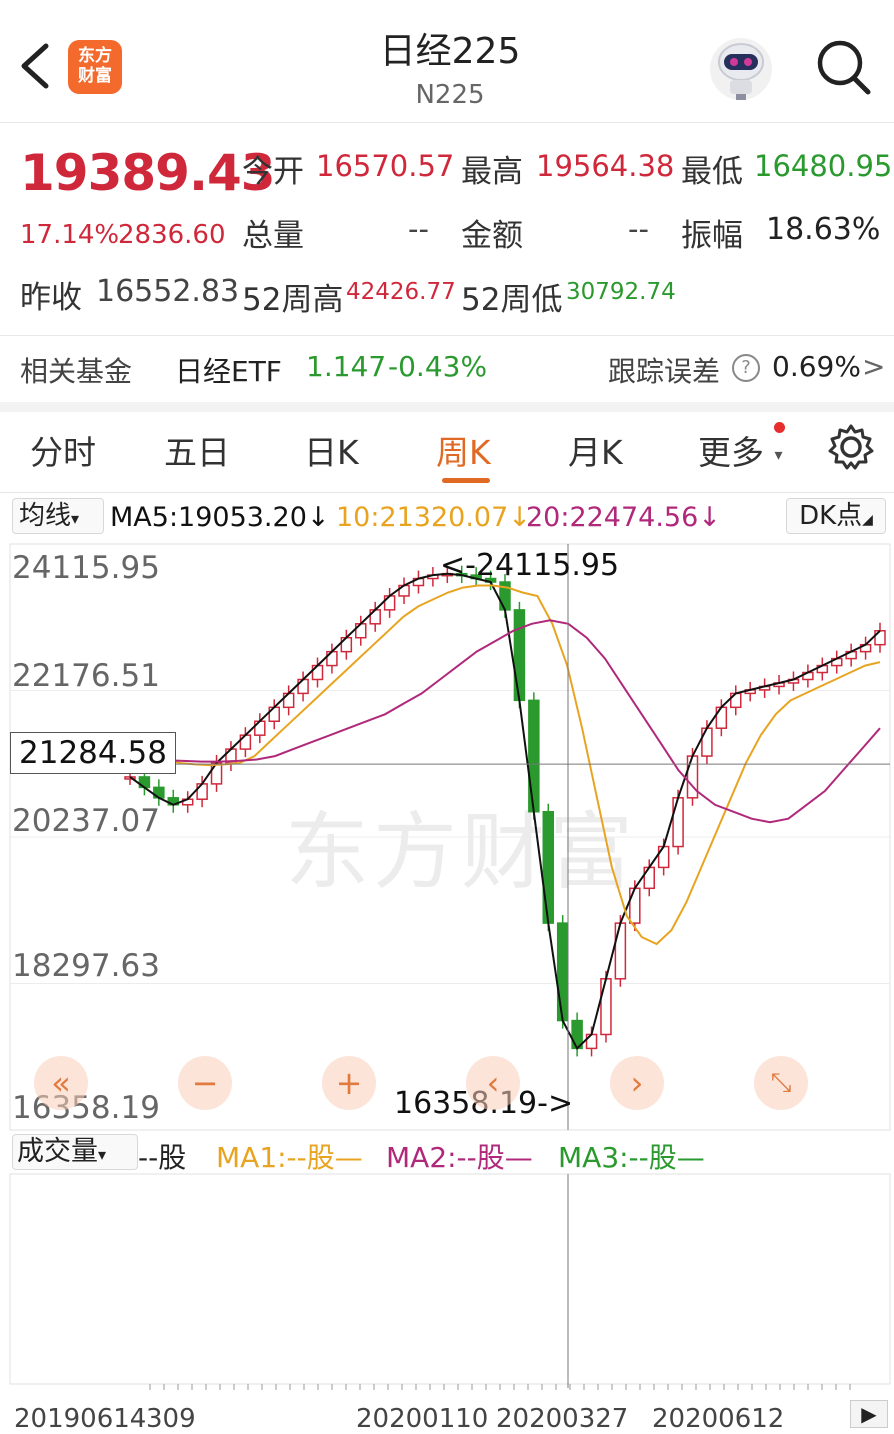 The image size is (894, 1434). I want to click on y-tick-label: 18297.63, so click(86, 966).